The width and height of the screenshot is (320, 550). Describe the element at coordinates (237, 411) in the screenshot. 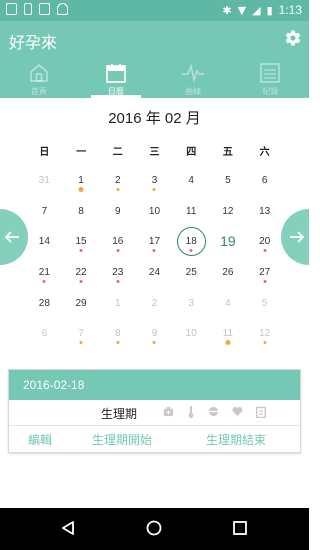

I see `heart-icon` at that location.